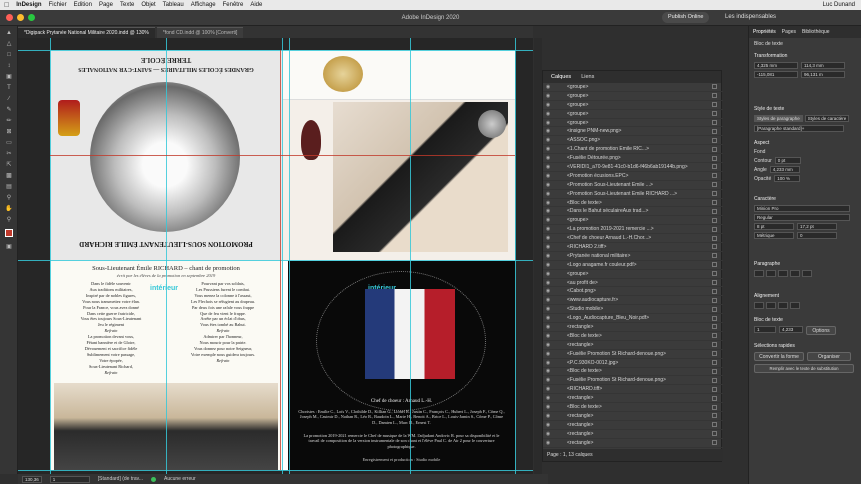 This screenshot has height=484, width=861. I want to click on layer-row: ◉ <Studio mobile>, so click(633, 310).